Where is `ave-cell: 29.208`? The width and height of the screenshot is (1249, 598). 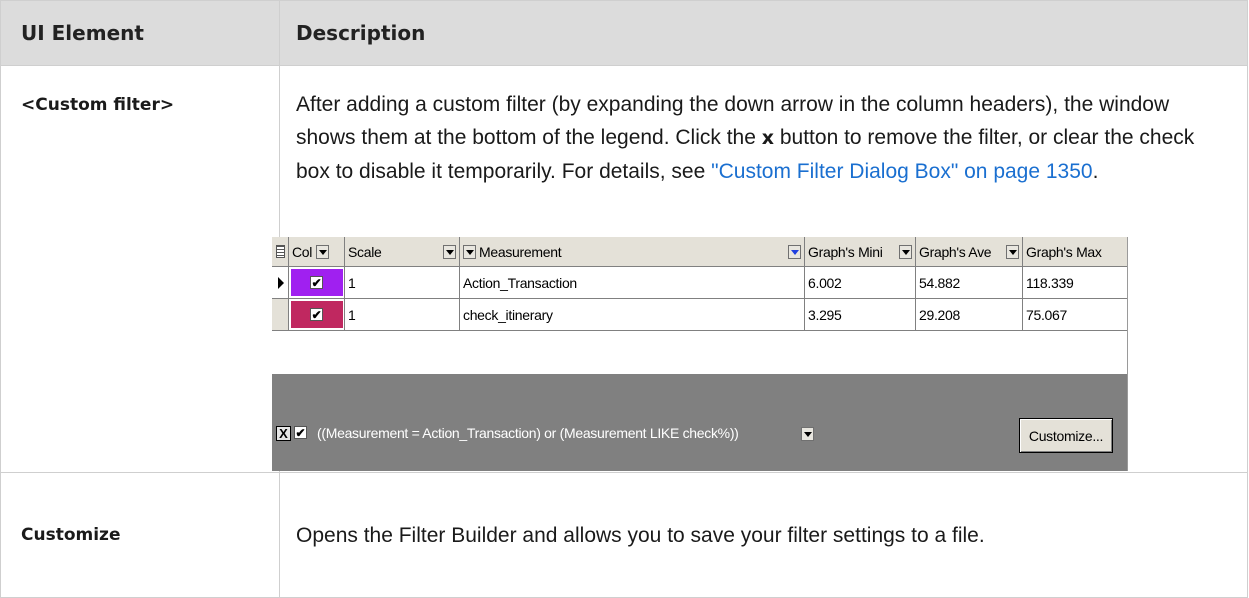 ave-cell: 29.208 is located at coordinates (969, 314).